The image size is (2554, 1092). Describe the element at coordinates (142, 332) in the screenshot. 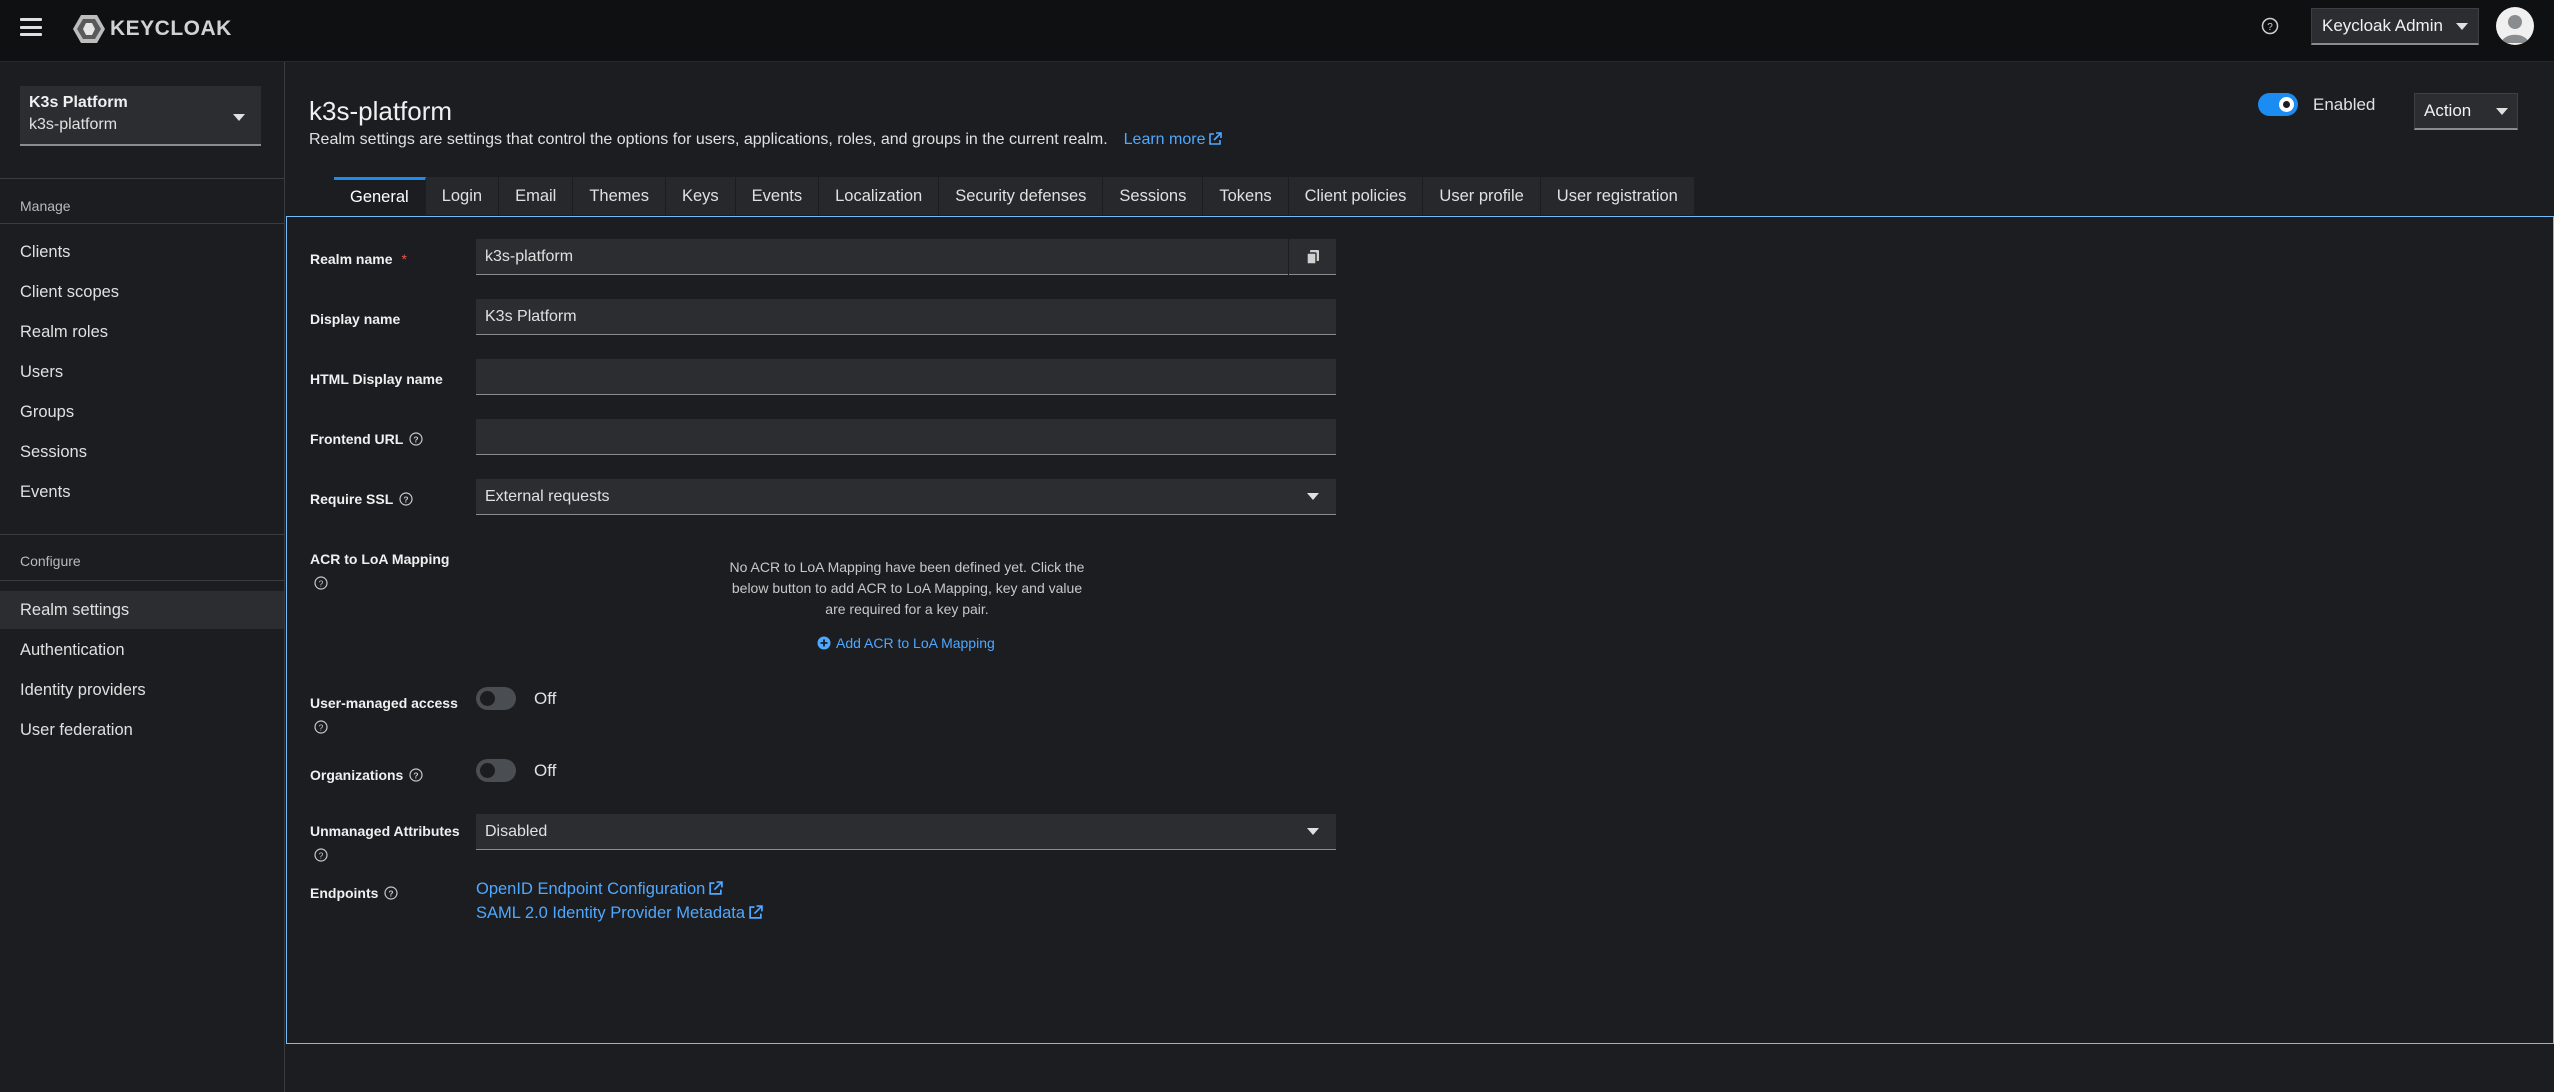

I see `sidebar-item-realm-roles: Realm roles` at that location.